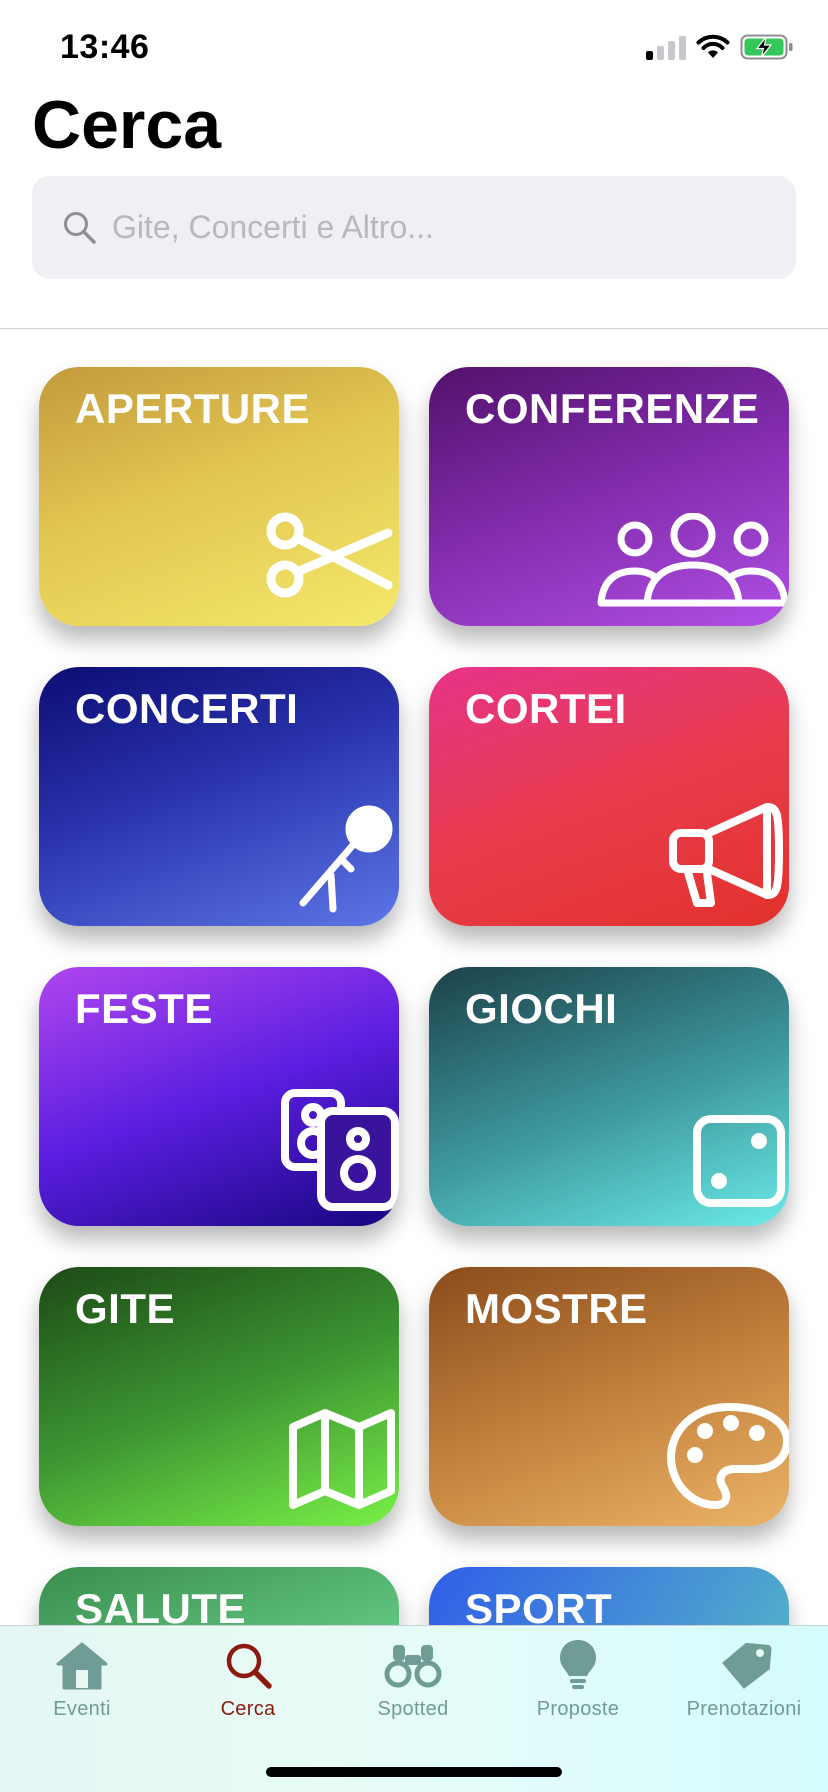  I want to click on category-label: MOSTRE, so click(556, 1308).